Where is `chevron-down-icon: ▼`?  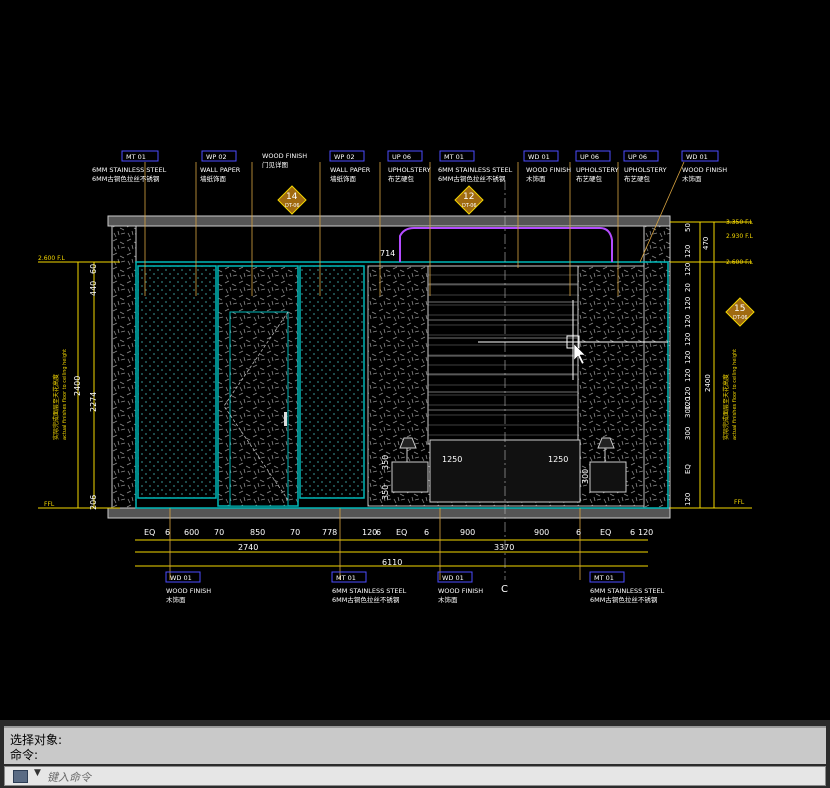
chevron-down-icon: ▼ is located at coordinates (37, 773).